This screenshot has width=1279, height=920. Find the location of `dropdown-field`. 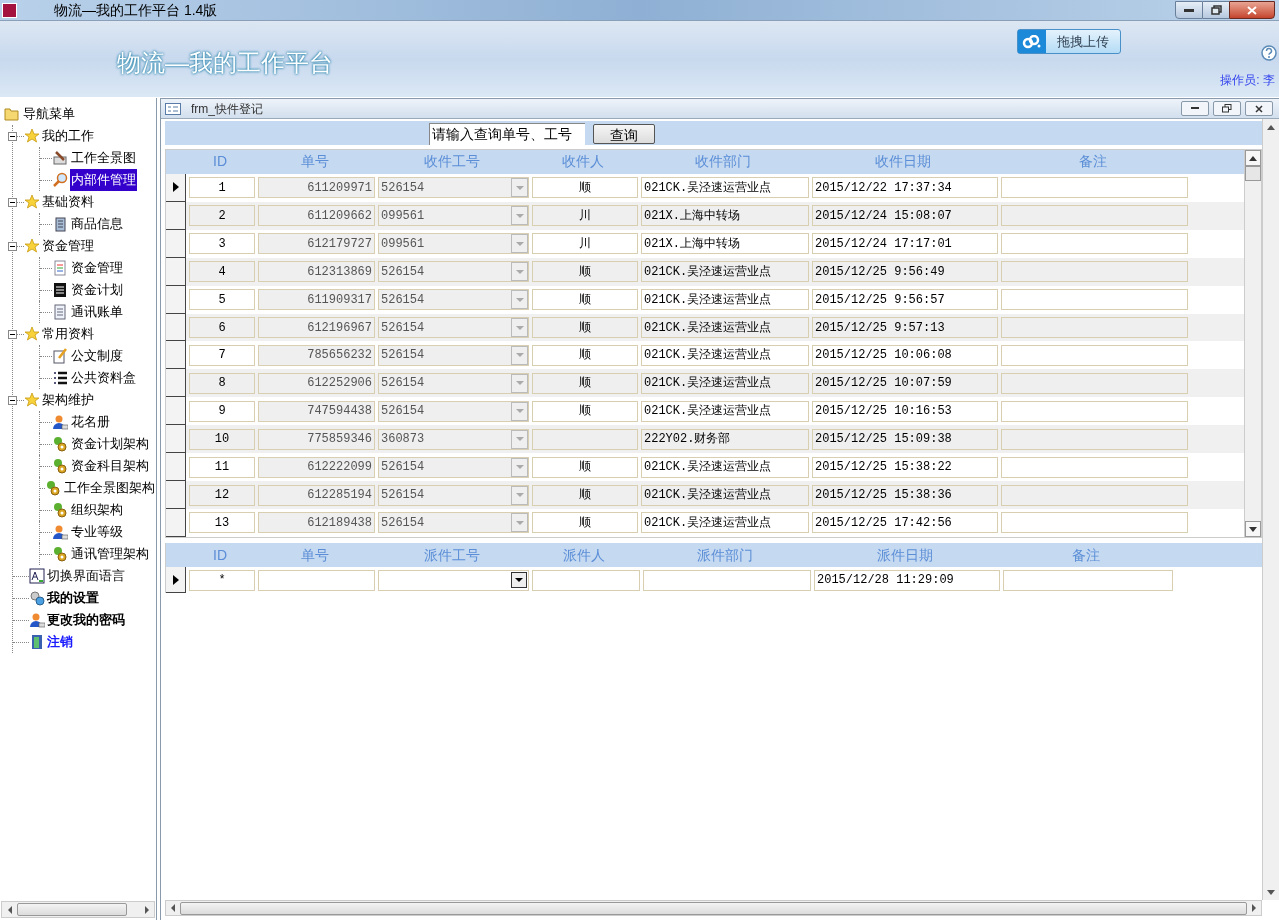

dropdown-field is located at coordinates (453, 580).